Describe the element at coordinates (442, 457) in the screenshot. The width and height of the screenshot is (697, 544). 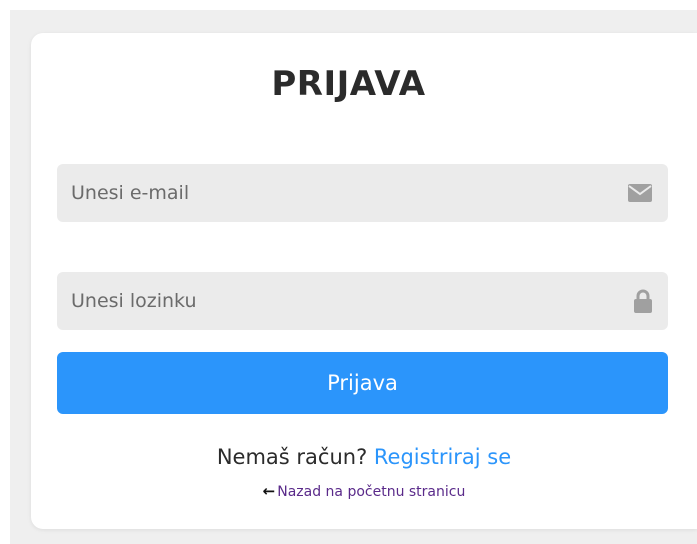
I see `register-link: Registriraj se` at that location.